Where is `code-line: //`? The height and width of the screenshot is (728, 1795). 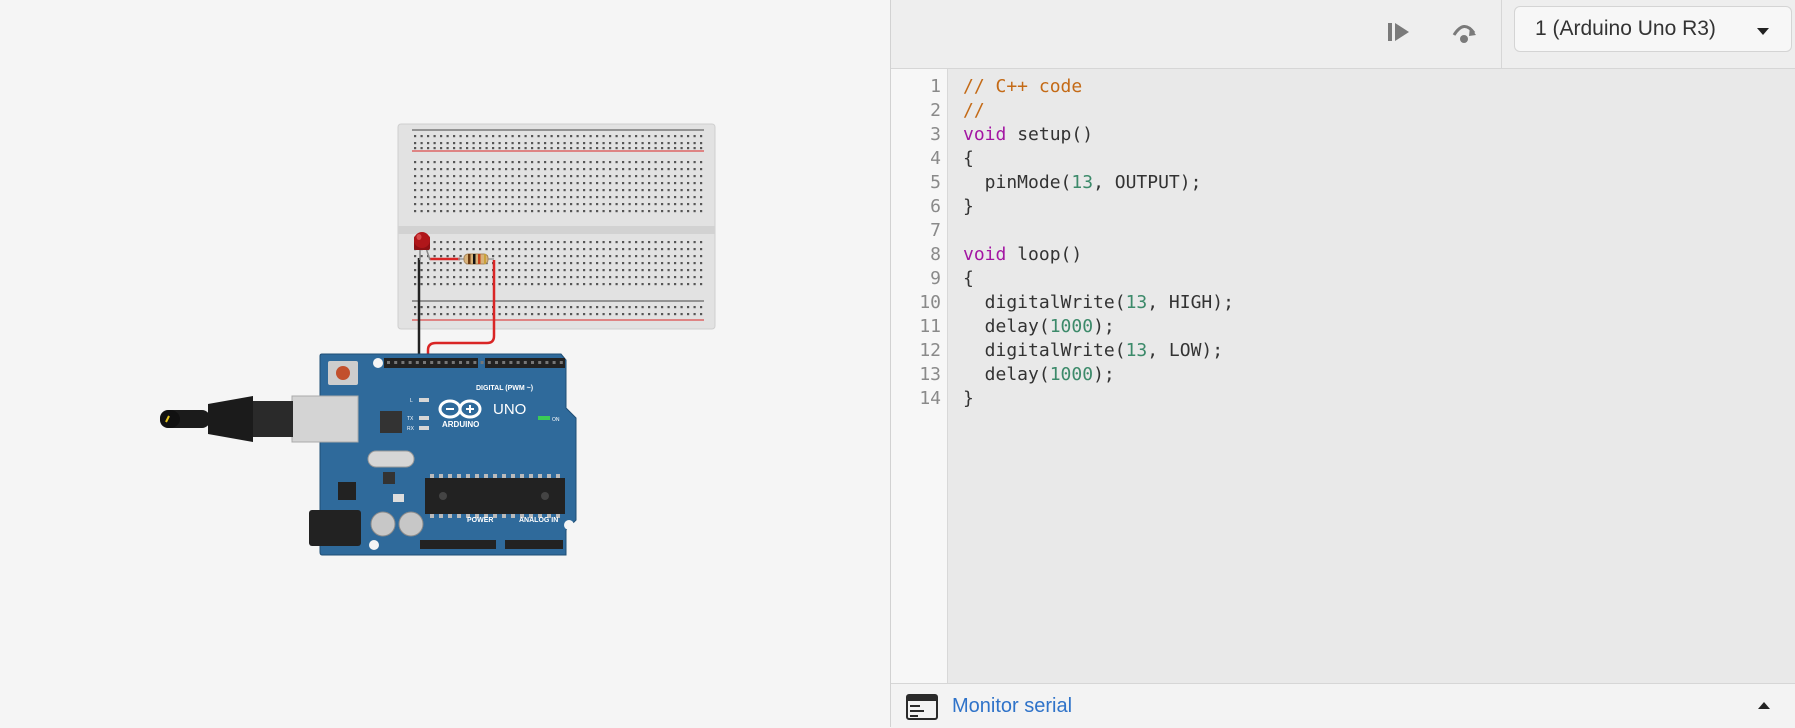
code-line: // is located at coordinates (974, 111).